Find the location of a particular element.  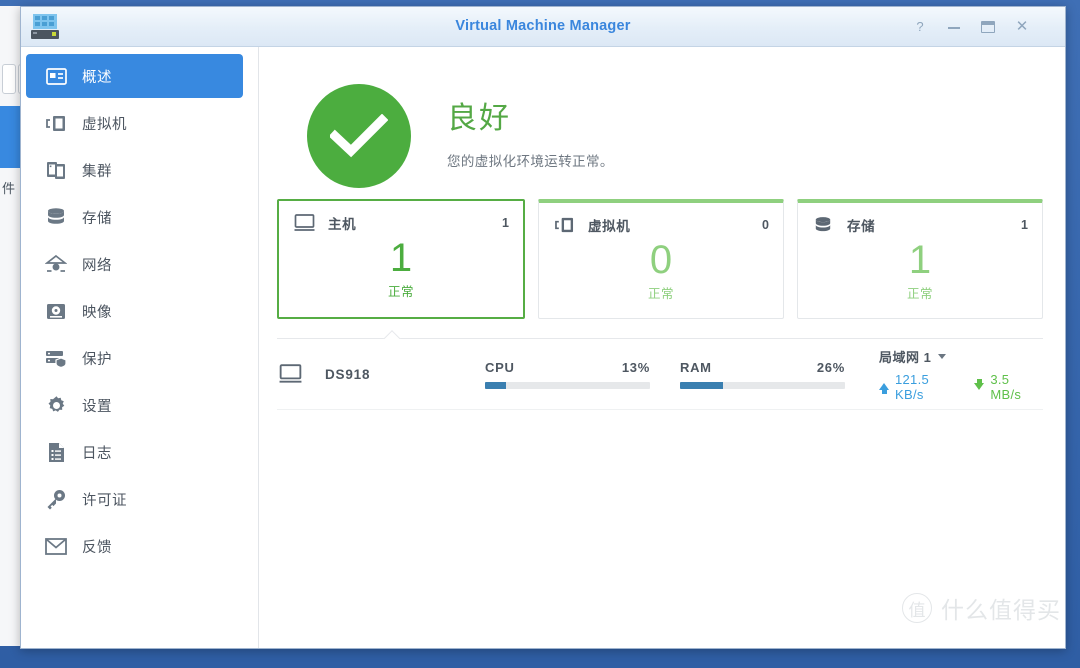

maximize-button is located at coordinates (988, 27).